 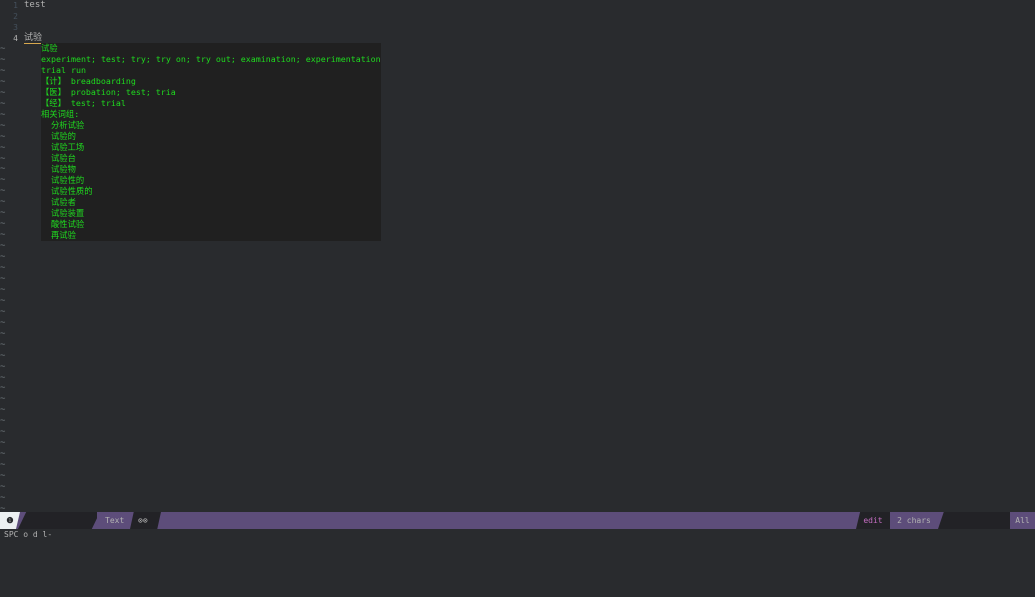 What do you see at coordinates (83, 103) in the screenshot?
I see `popup-definition: 【经】 test; trial` at bounding box center [83, 103].